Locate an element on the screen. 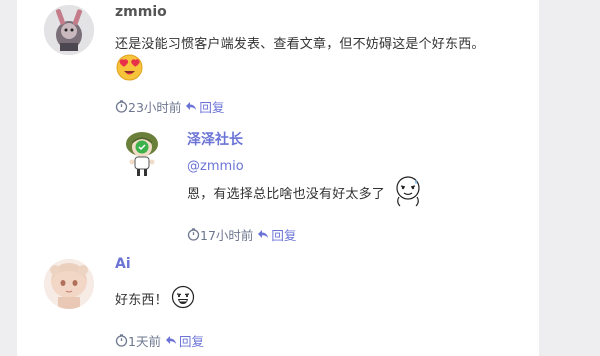 The width and height of the screenshot is (600, 356). mention-link: @zmmio is located at coordinates (215, 166).